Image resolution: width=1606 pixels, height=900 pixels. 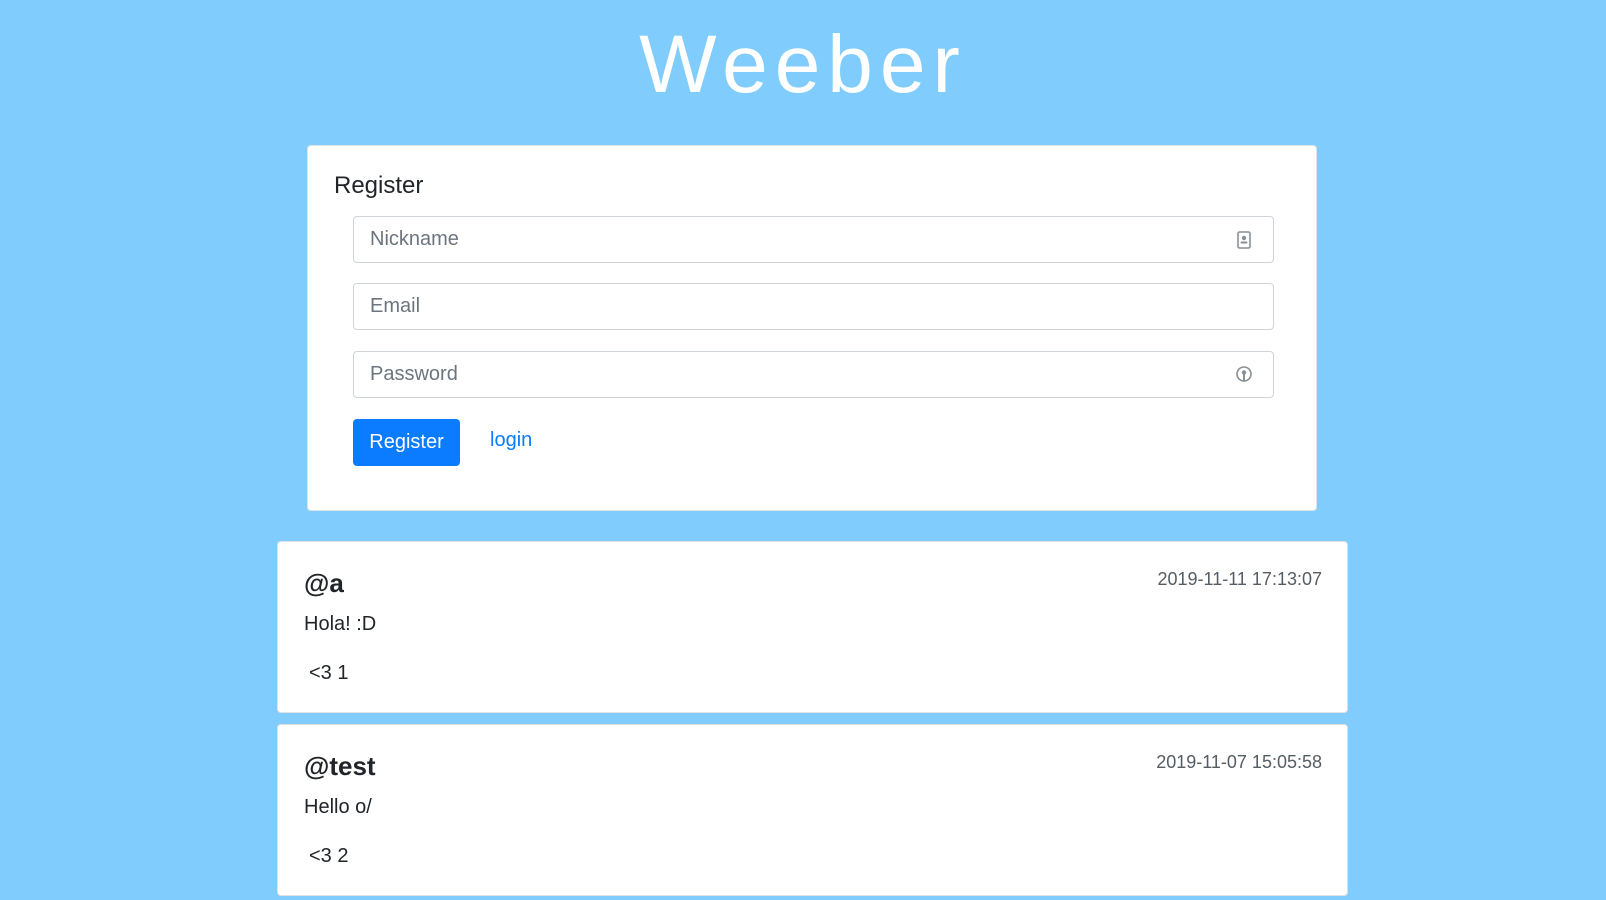 I want to click on nickname-field, so click(x=813, y=239).